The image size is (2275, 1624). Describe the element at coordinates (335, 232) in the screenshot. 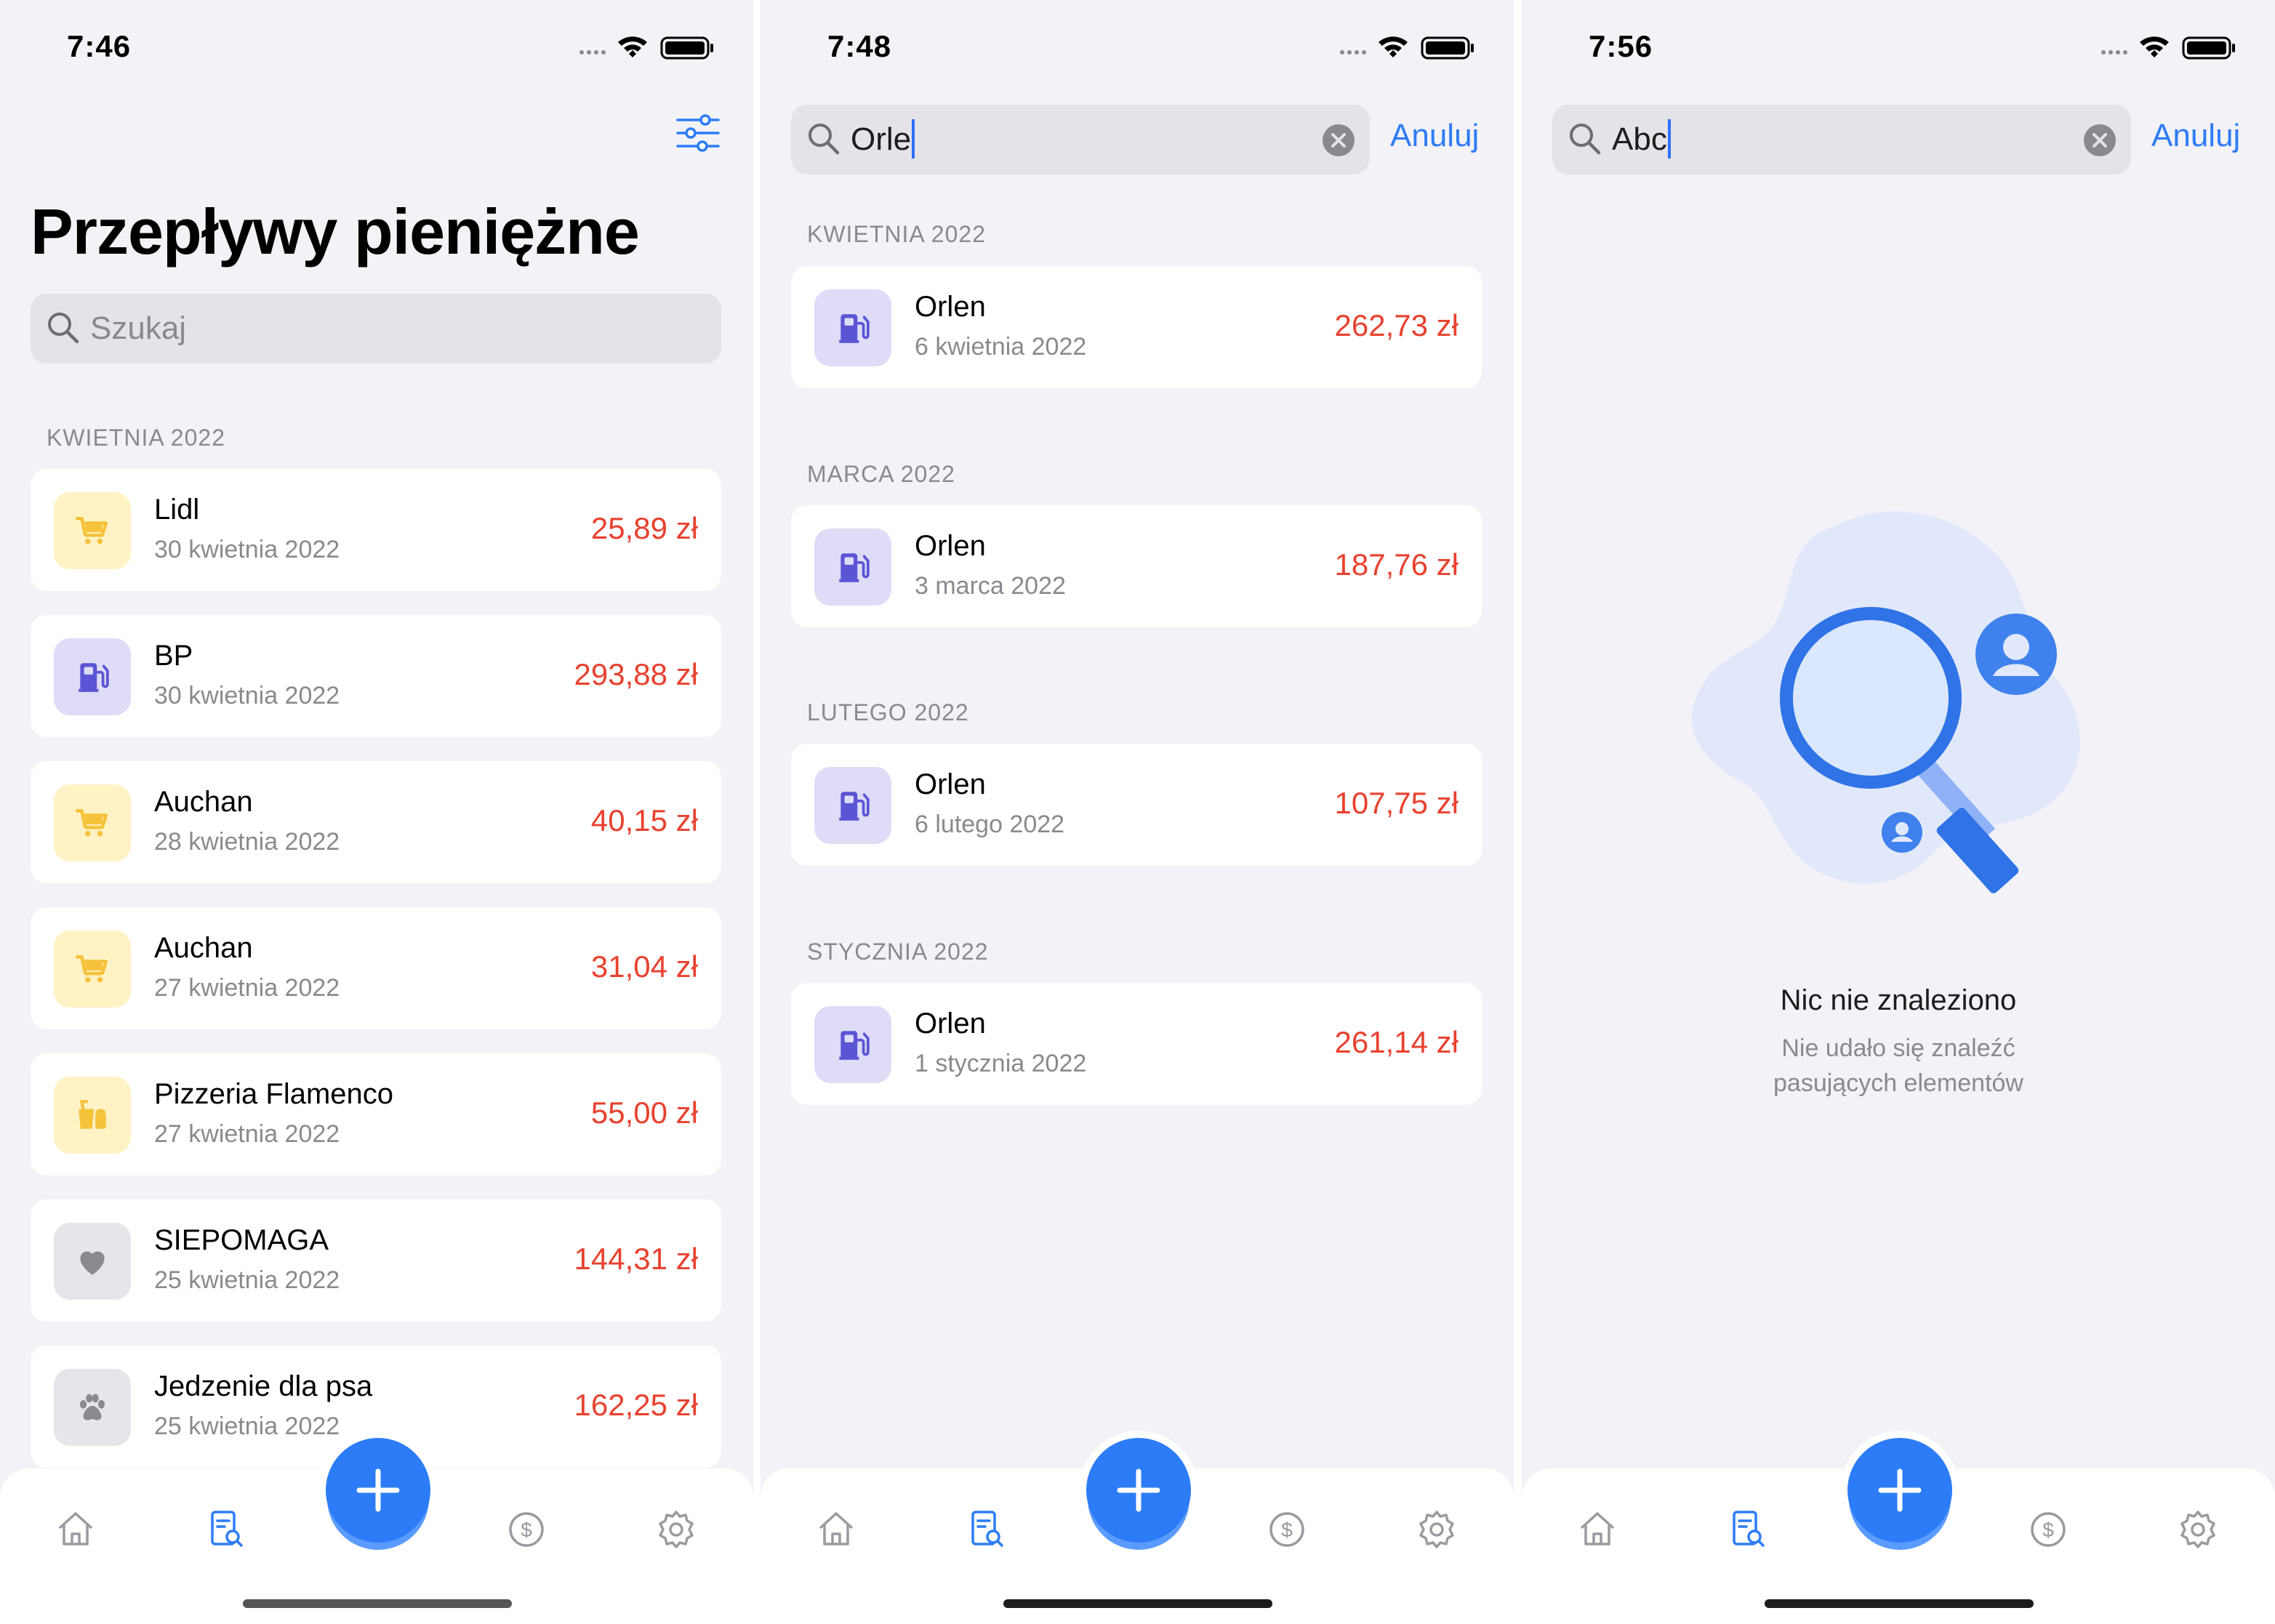

I see `page-title: Przepływy pieniężne` at that location.